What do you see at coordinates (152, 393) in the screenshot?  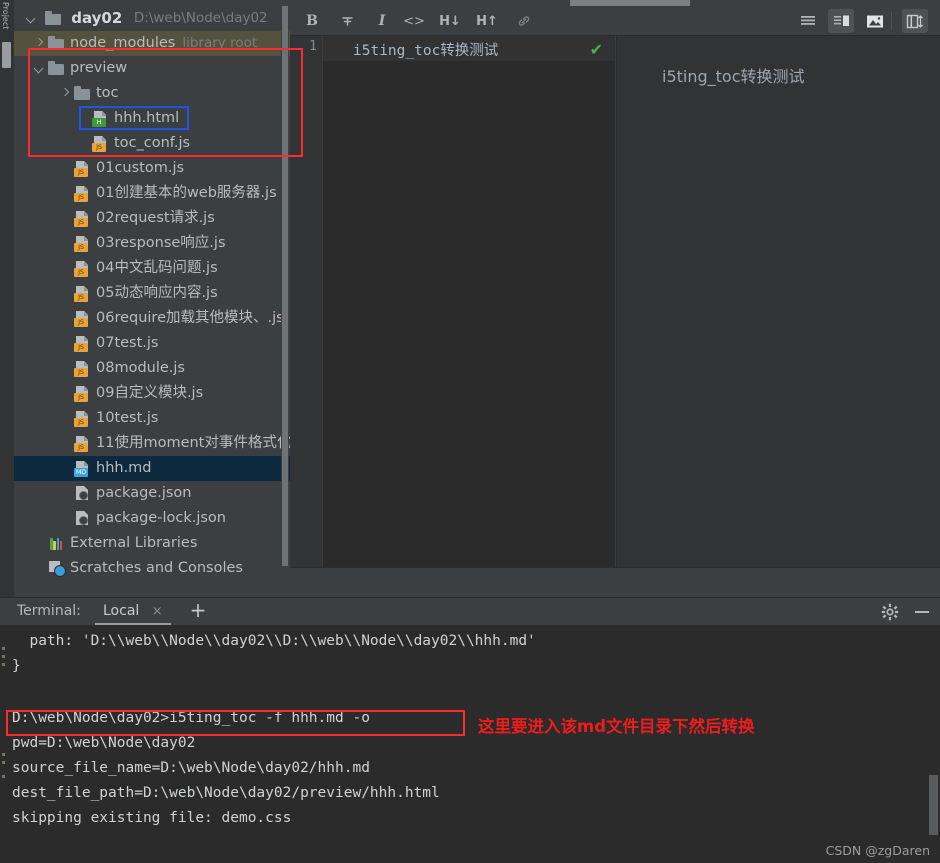 I see `tree-row: JS 09自定义模块.js` at bounding box center [152, 393].